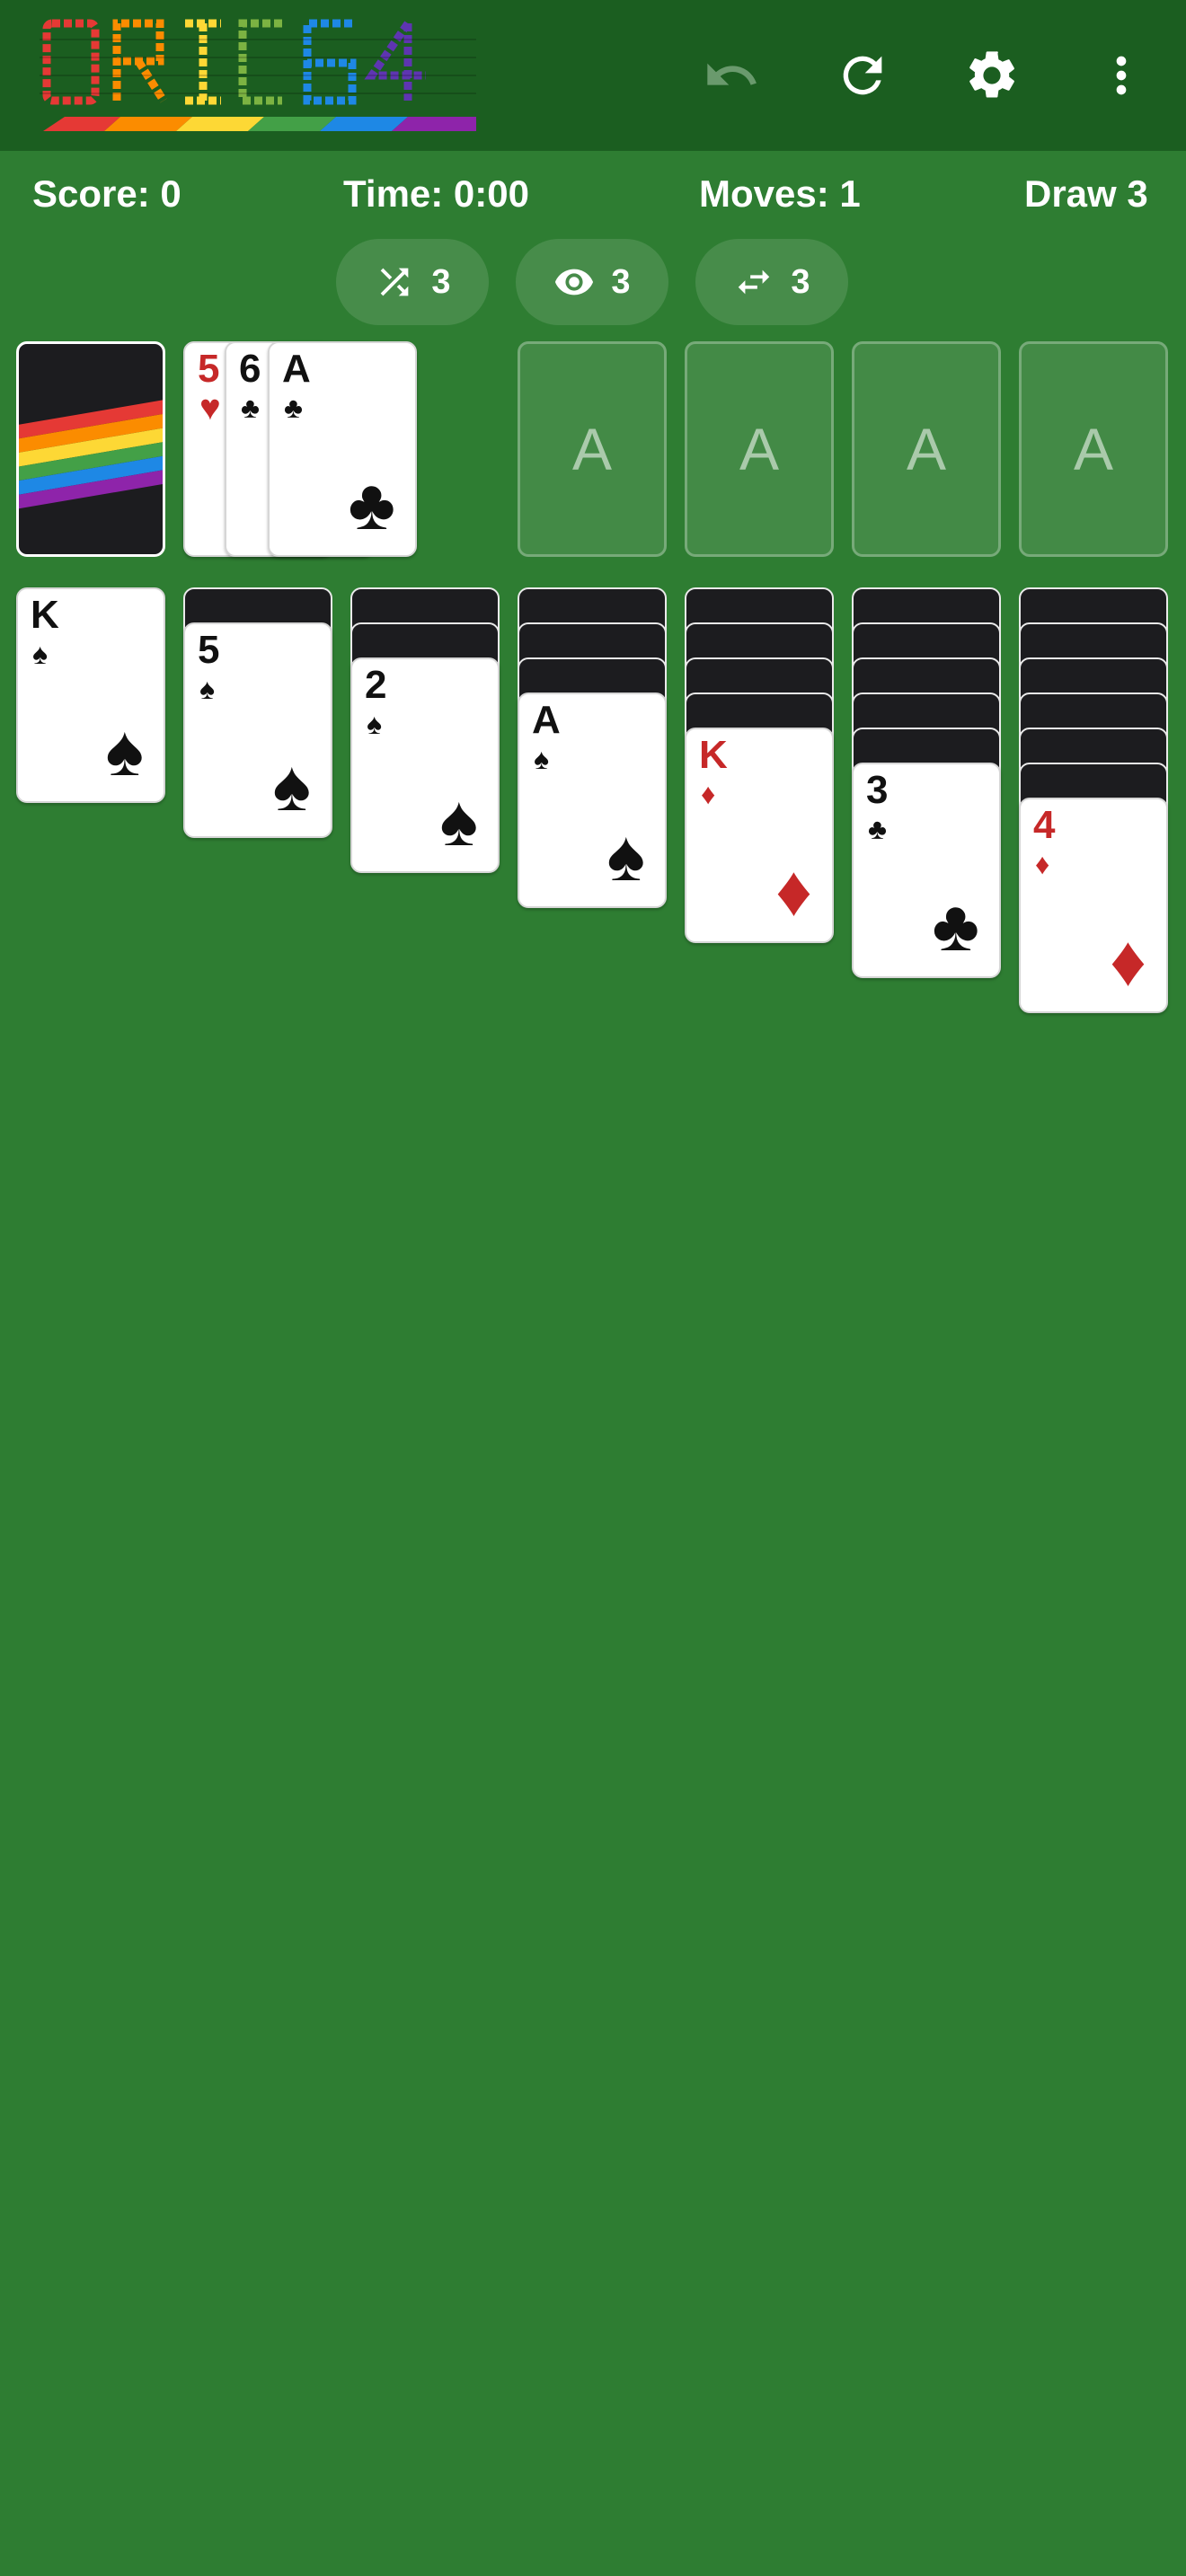 This screenshot has height=2576, width=1186. I want to click on card-suit: ♥, so click(210, 408).